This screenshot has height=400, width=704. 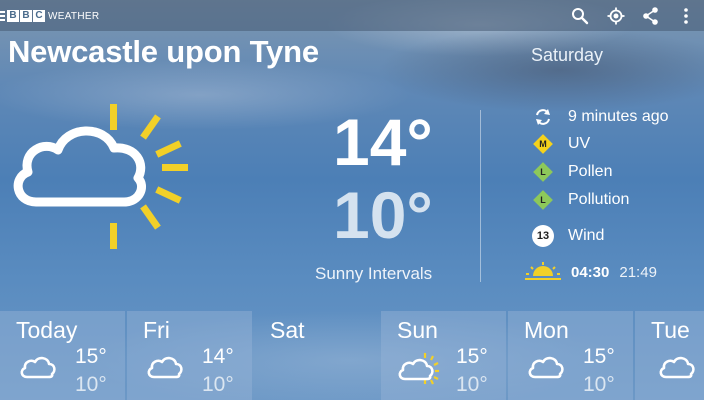 I want to click on pollution-label: Pollution, so click(x=599, y=199).